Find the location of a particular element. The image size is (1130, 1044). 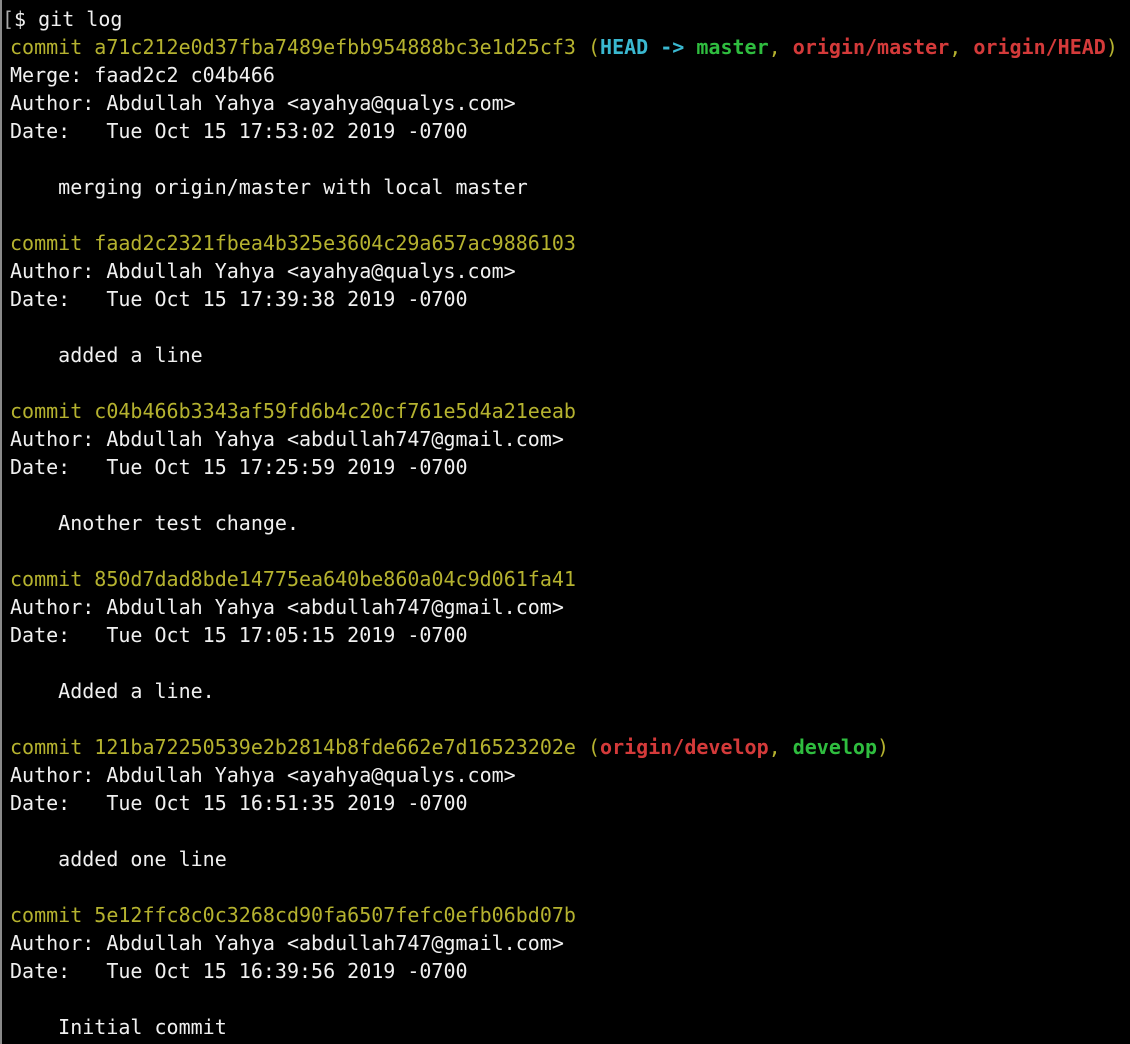

prompt-line: [$ git log is located at coordinates (566, 19).